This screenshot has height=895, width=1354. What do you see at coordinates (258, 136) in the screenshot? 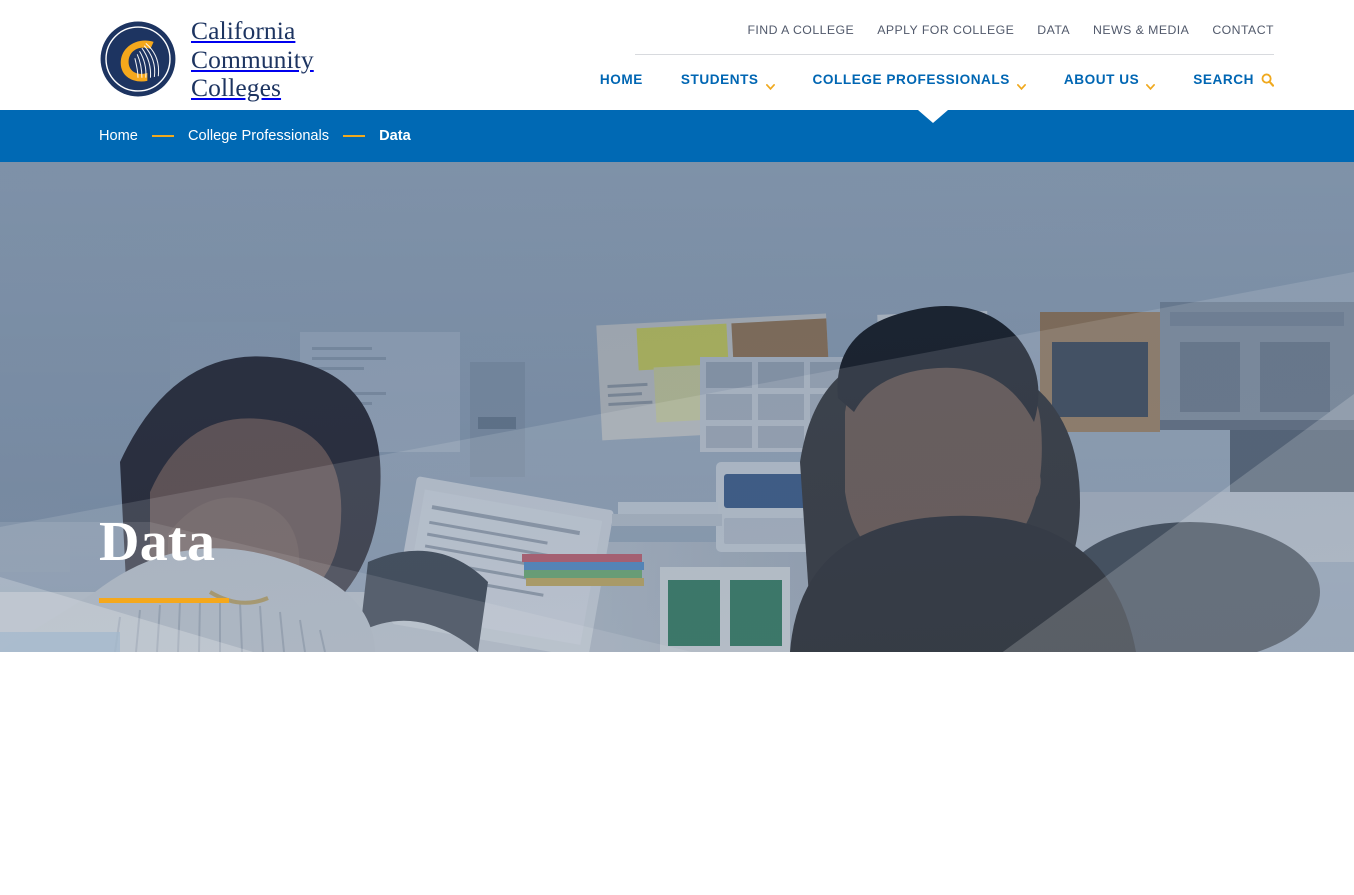
I see `breadcrumb-item-college-professionals: College Professionals` at bounding box center [258, 136].